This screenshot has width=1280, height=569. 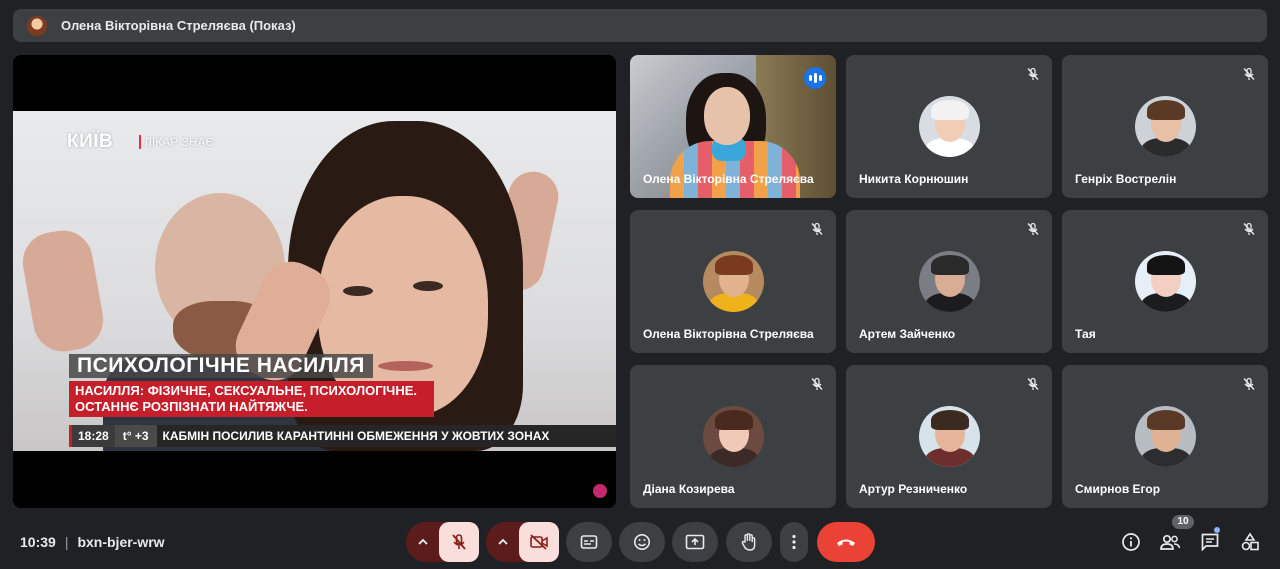 I want to click on info-icon, so click(x=1131, y=542).